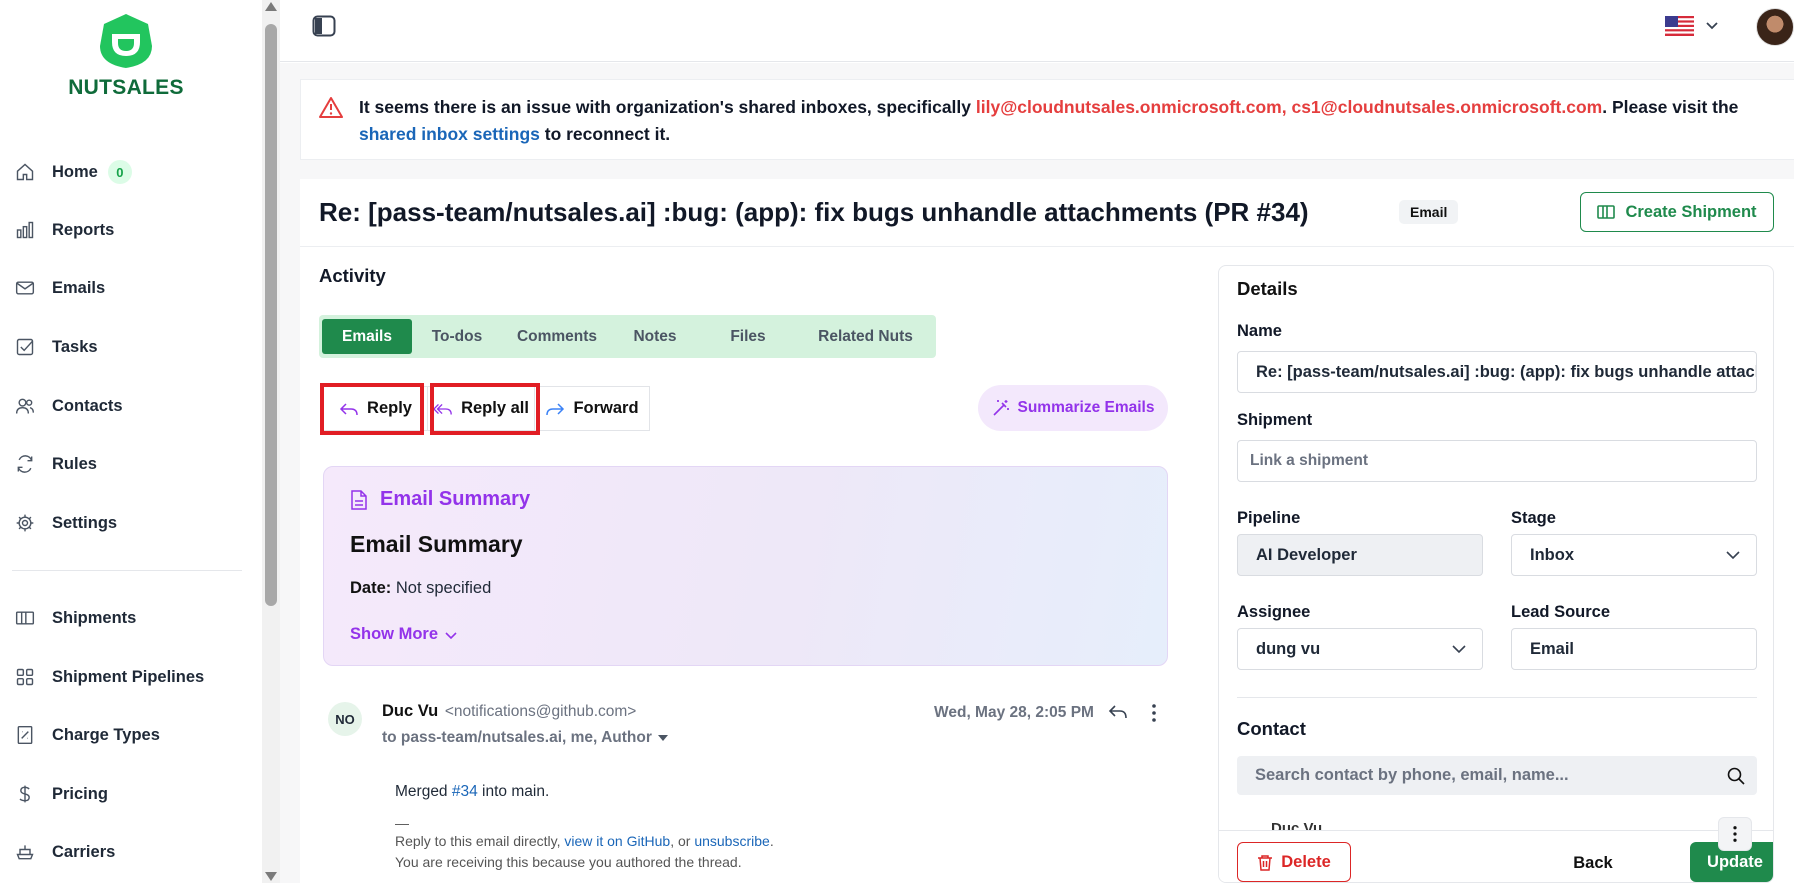 The width and height of the screenshot is (1794, 883). I want to click on trash-icon, so click(1265, 862).